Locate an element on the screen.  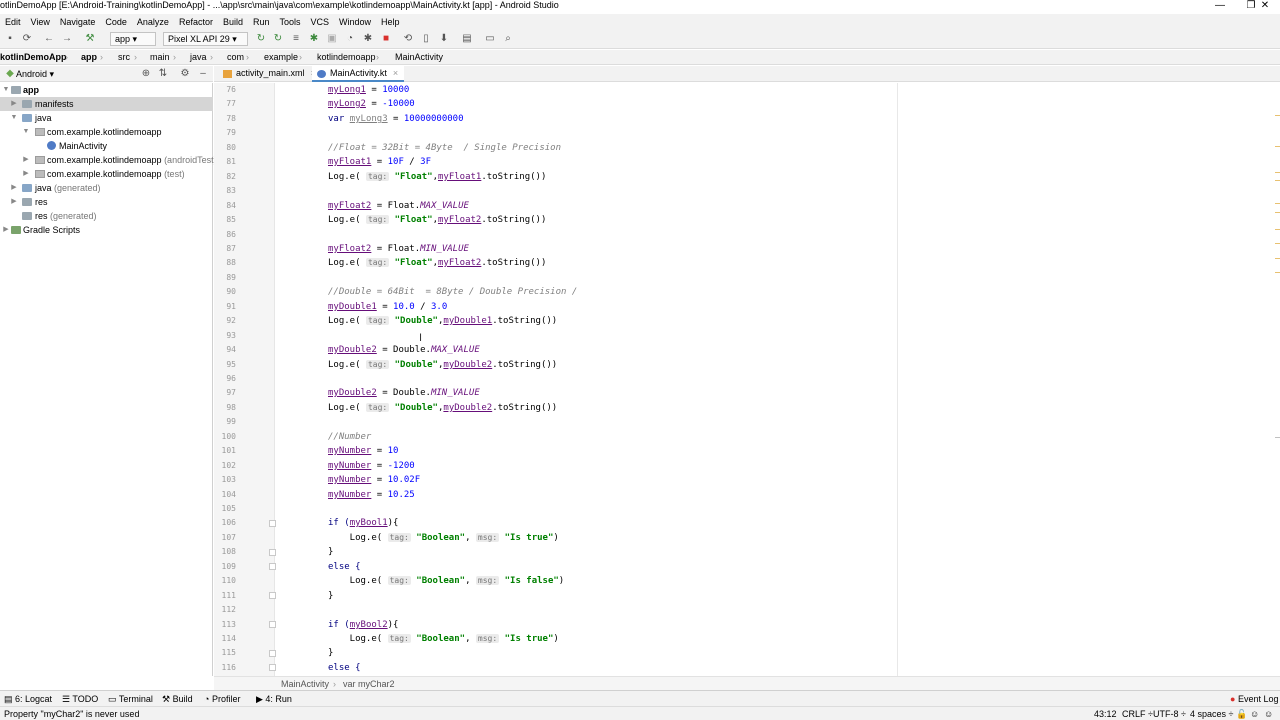
code-line: myNumber = -1200 is located at coordinates (371, 466).